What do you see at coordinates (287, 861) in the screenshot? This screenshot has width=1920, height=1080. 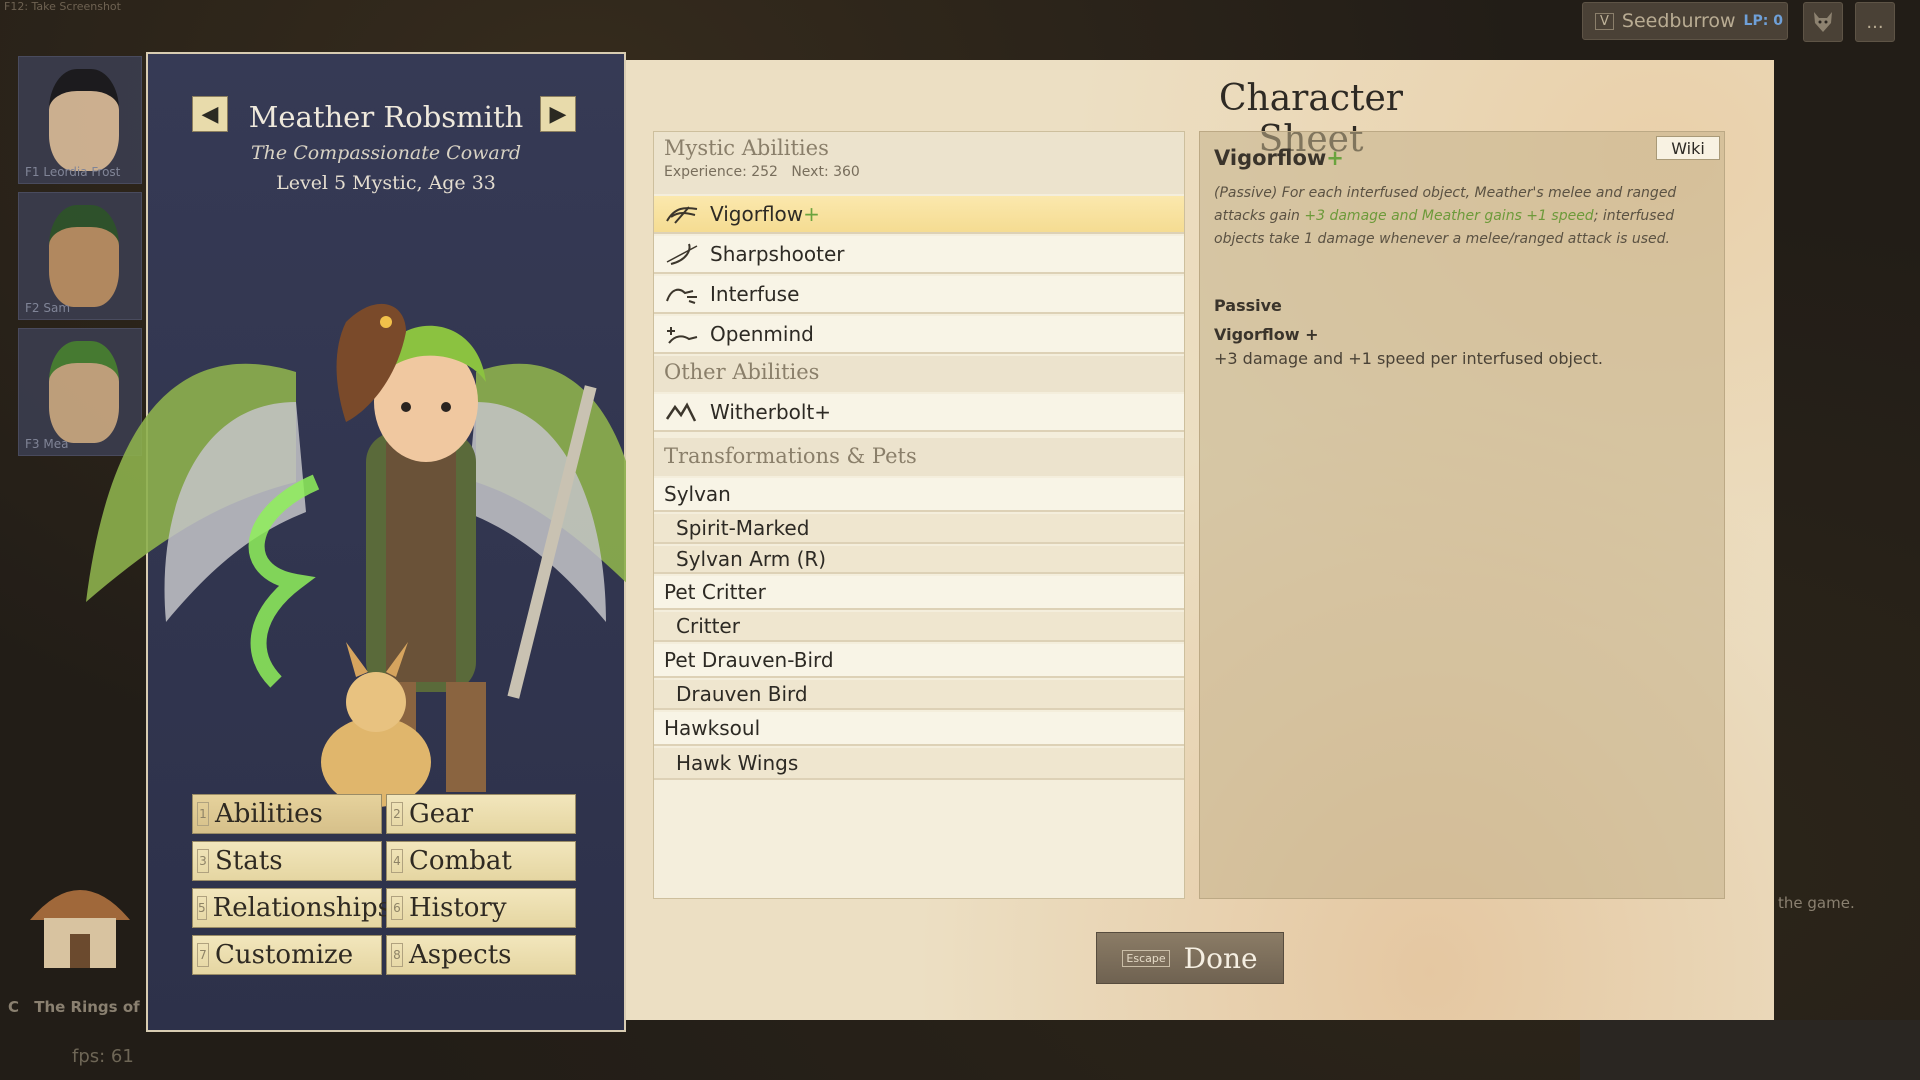 I see `tab-stats: 3 Stats` at bounding box center [287, 861].